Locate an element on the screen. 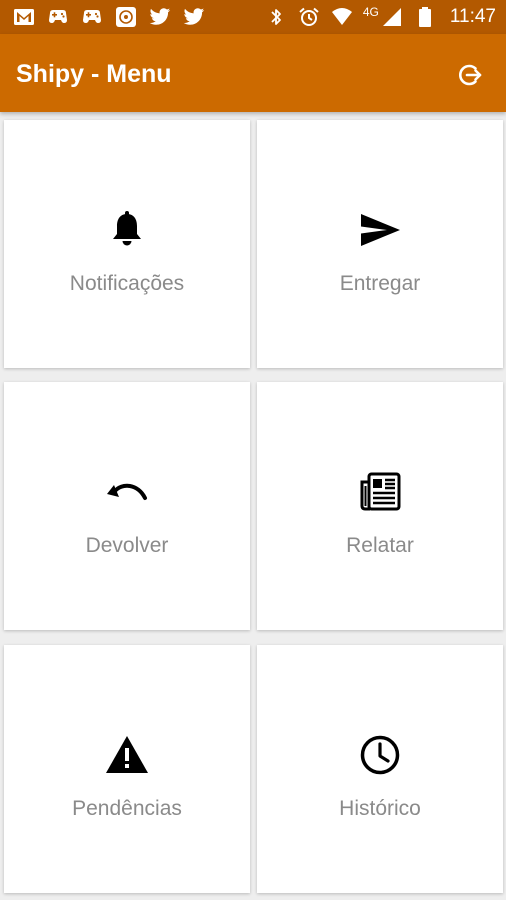 This screenshot has height=900, width=506. clock-time: 11:47 is located at coordinates (472, 16).